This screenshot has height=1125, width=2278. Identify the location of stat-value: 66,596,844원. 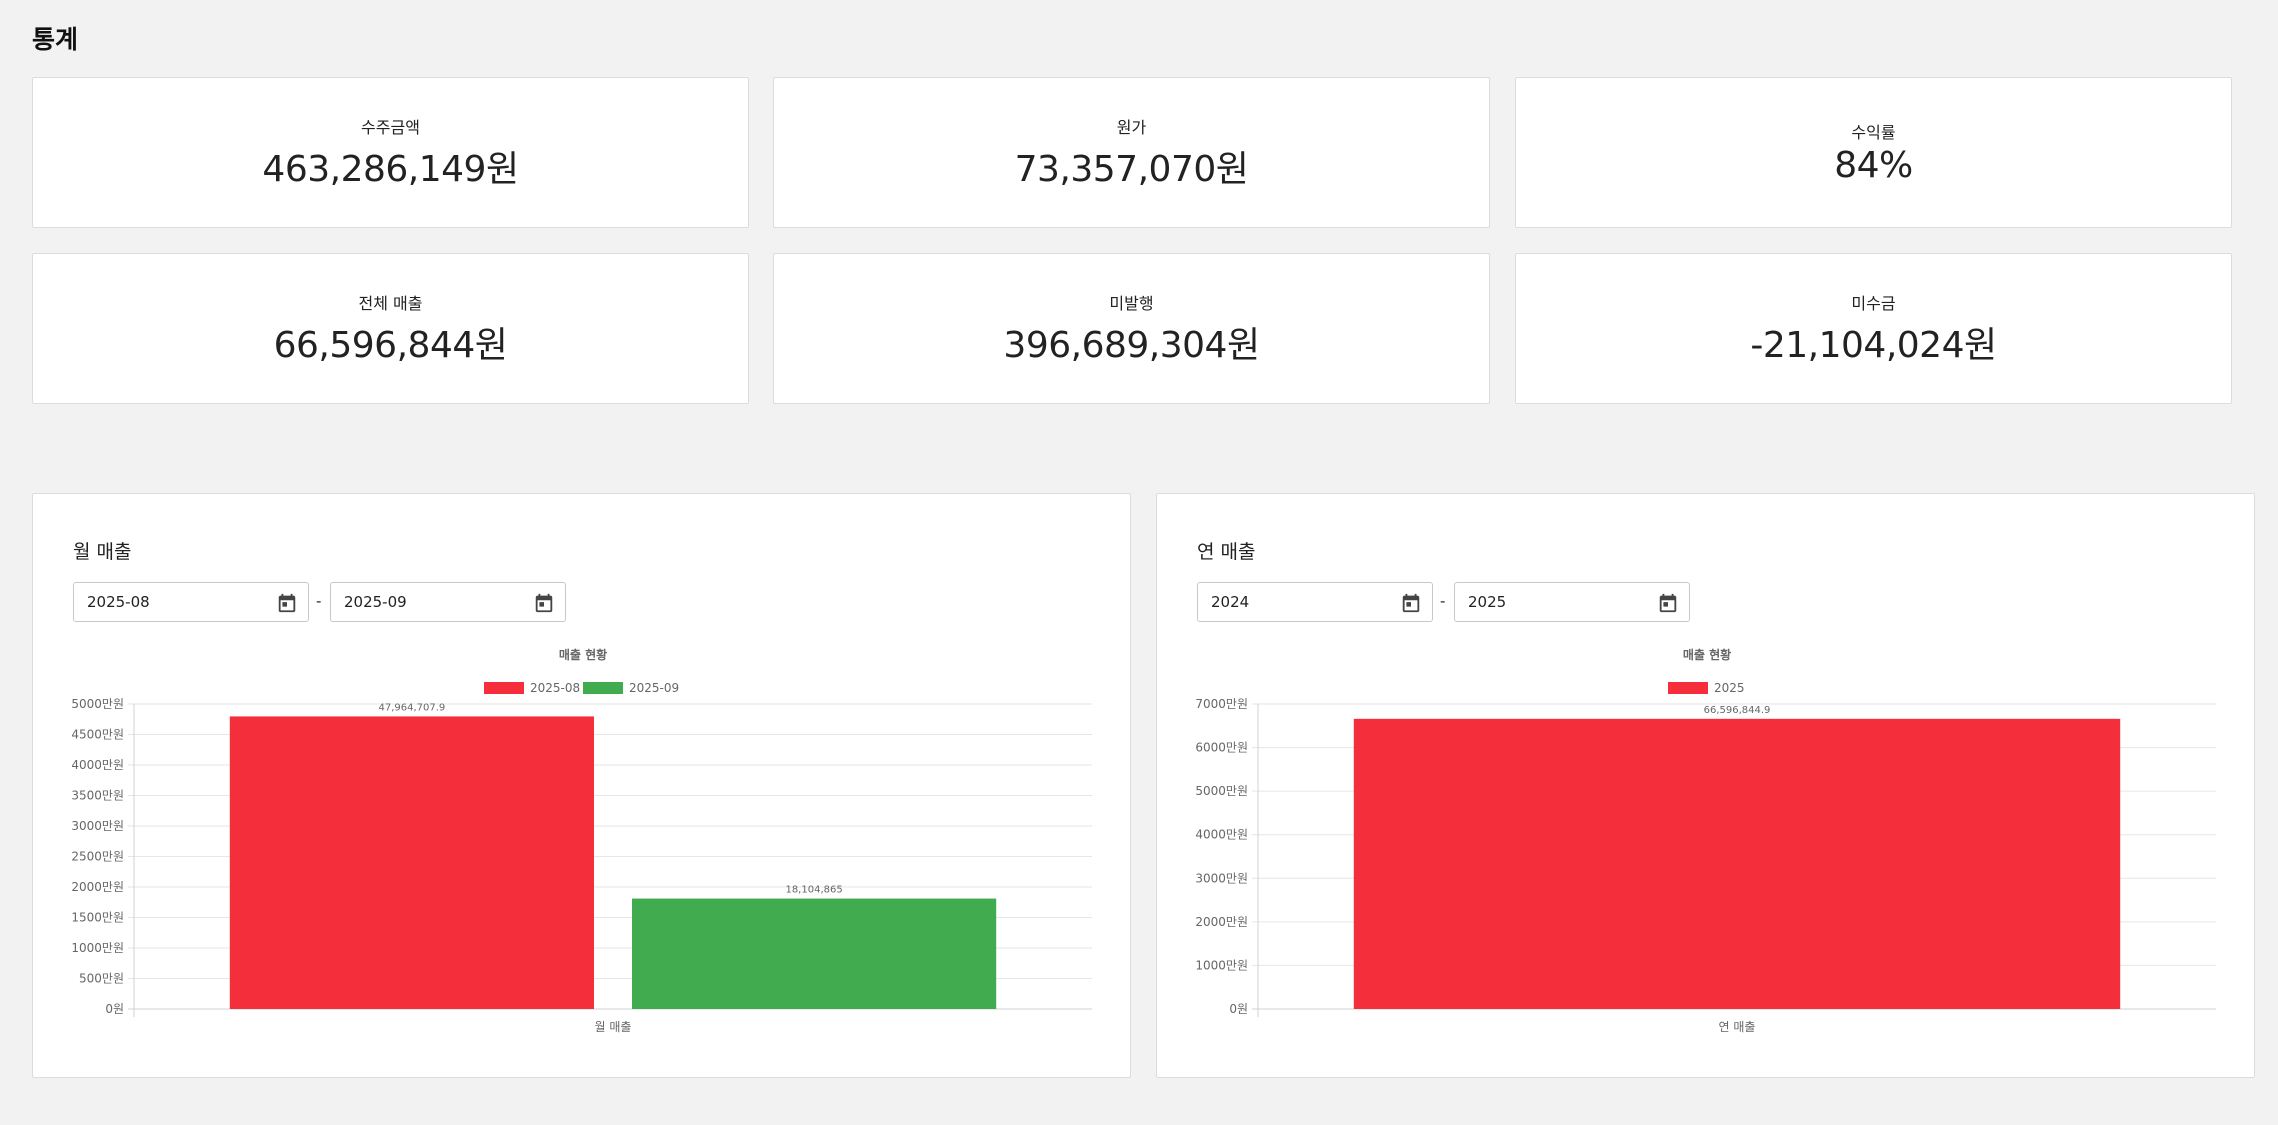
(390, 345).